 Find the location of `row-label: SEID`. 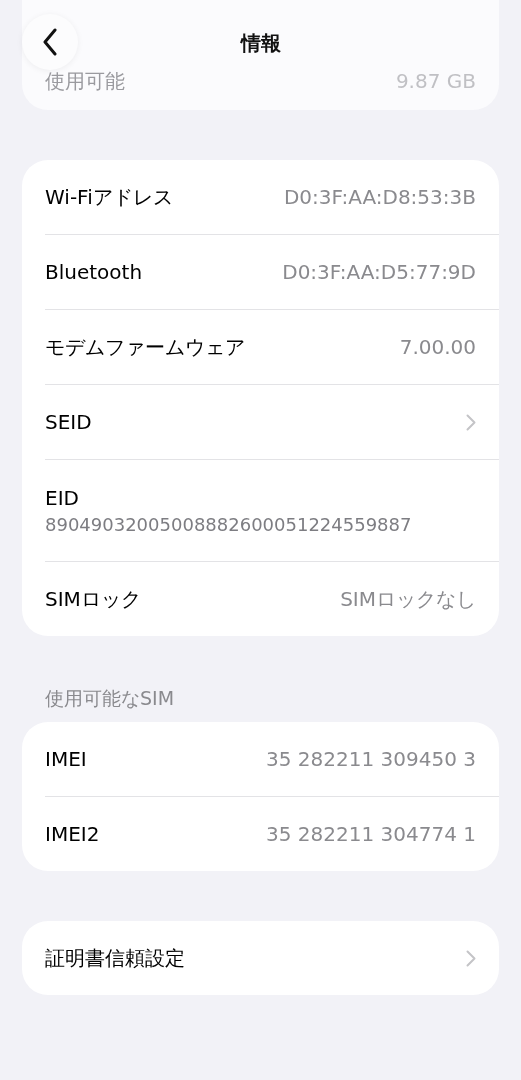

row-label: SEID is located at coordinates (68, 422).